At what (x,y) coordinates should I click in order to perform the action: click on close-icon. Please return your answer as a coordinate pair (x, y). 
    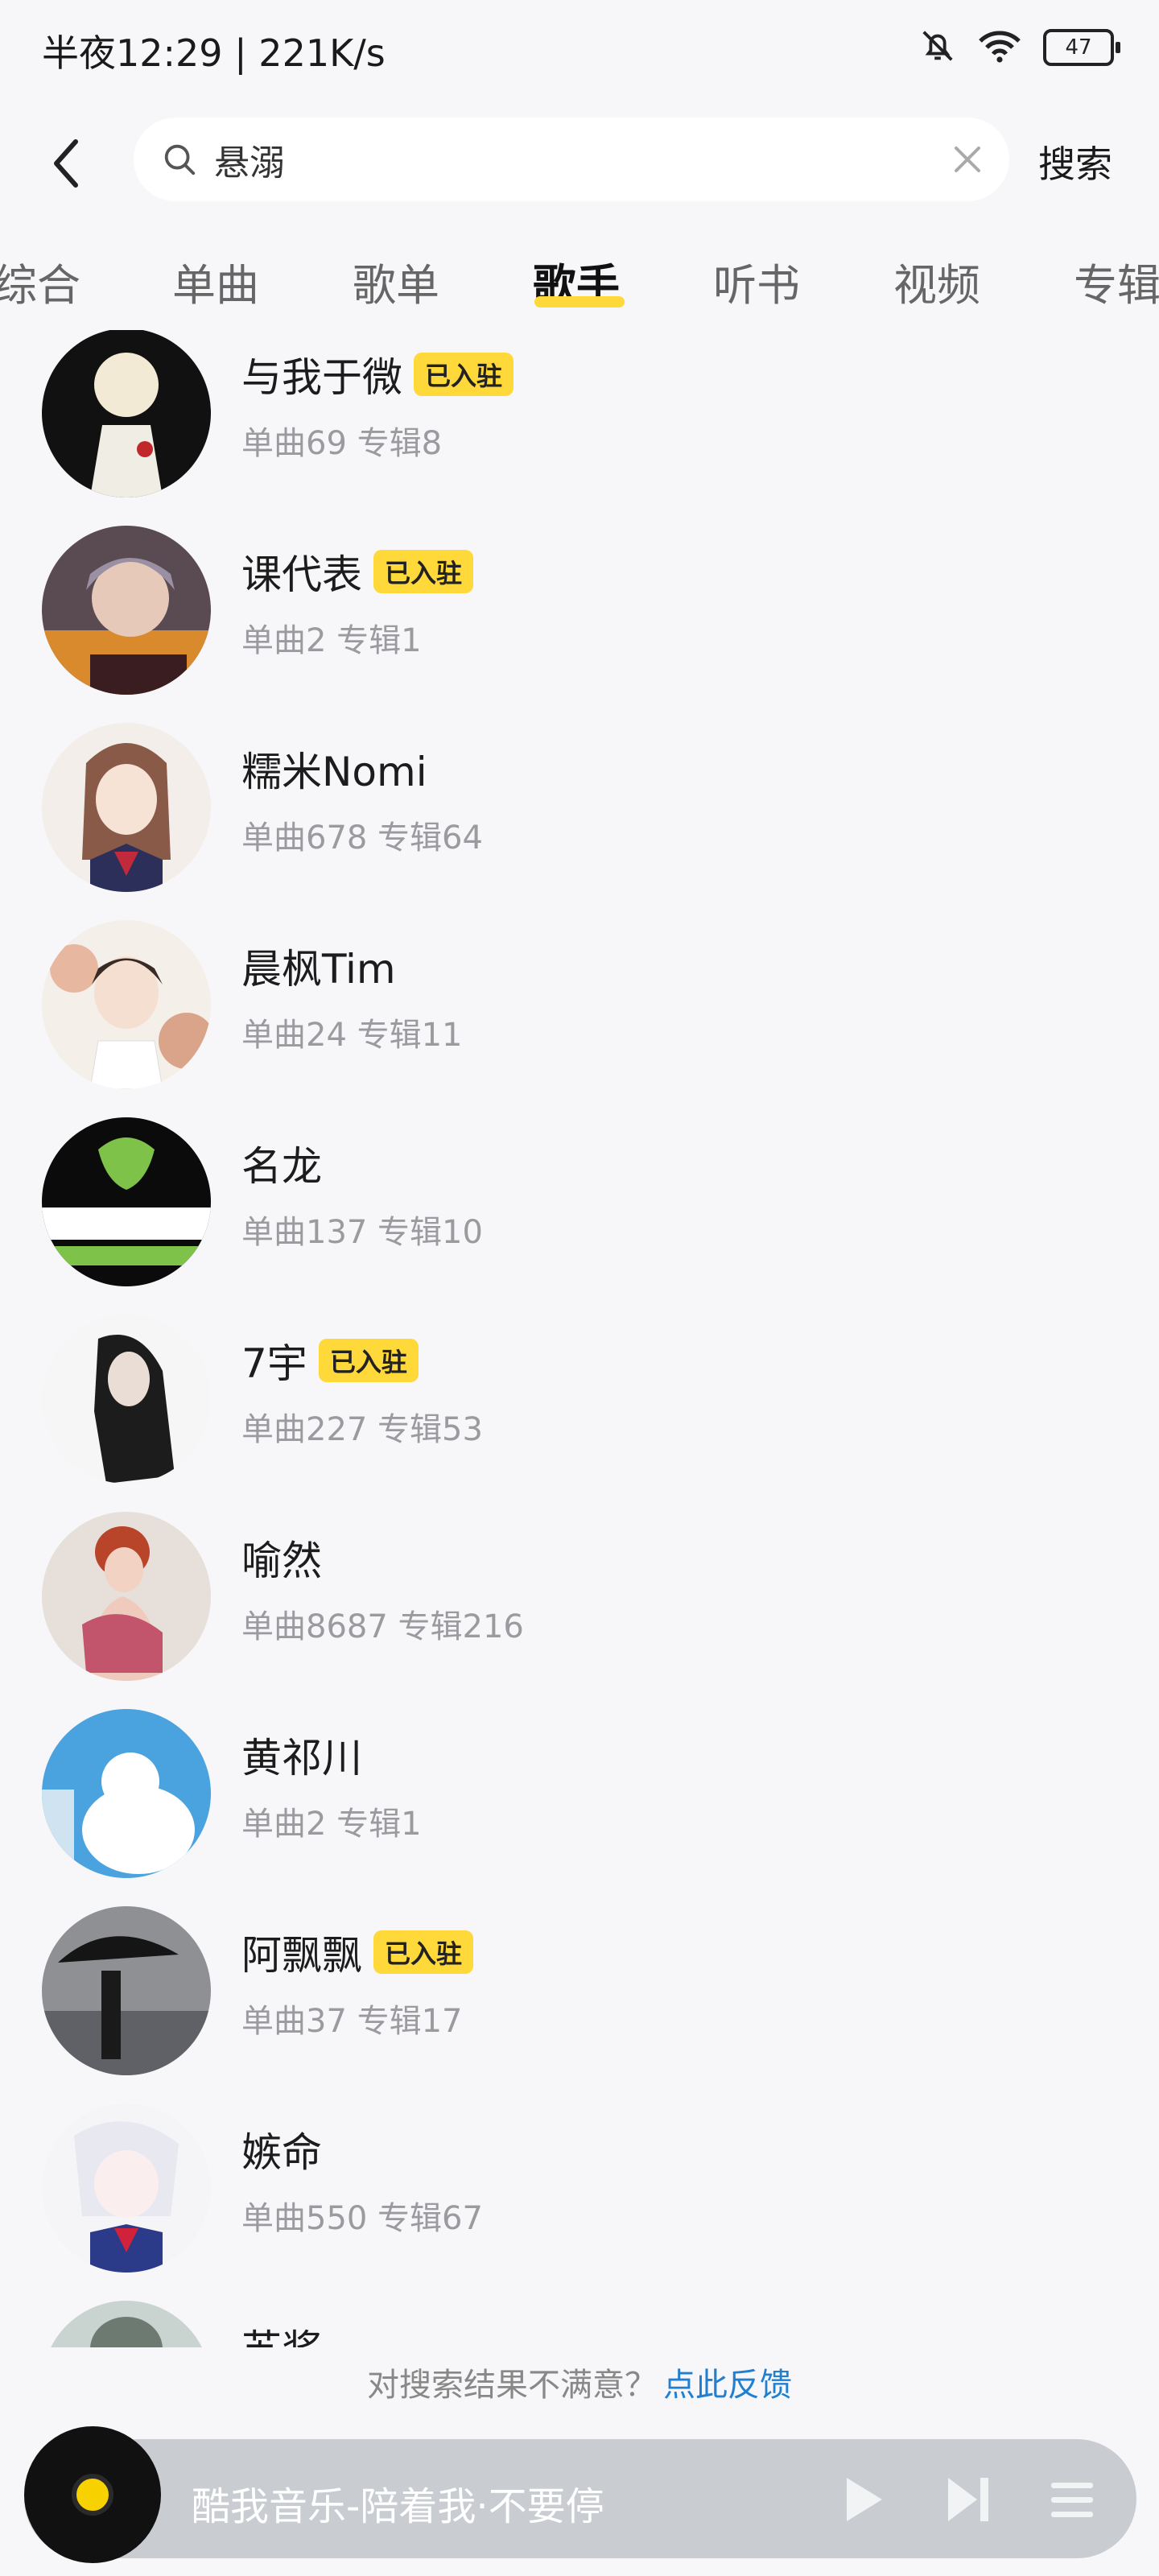
    Looking at the image, I should click on (967, 159).